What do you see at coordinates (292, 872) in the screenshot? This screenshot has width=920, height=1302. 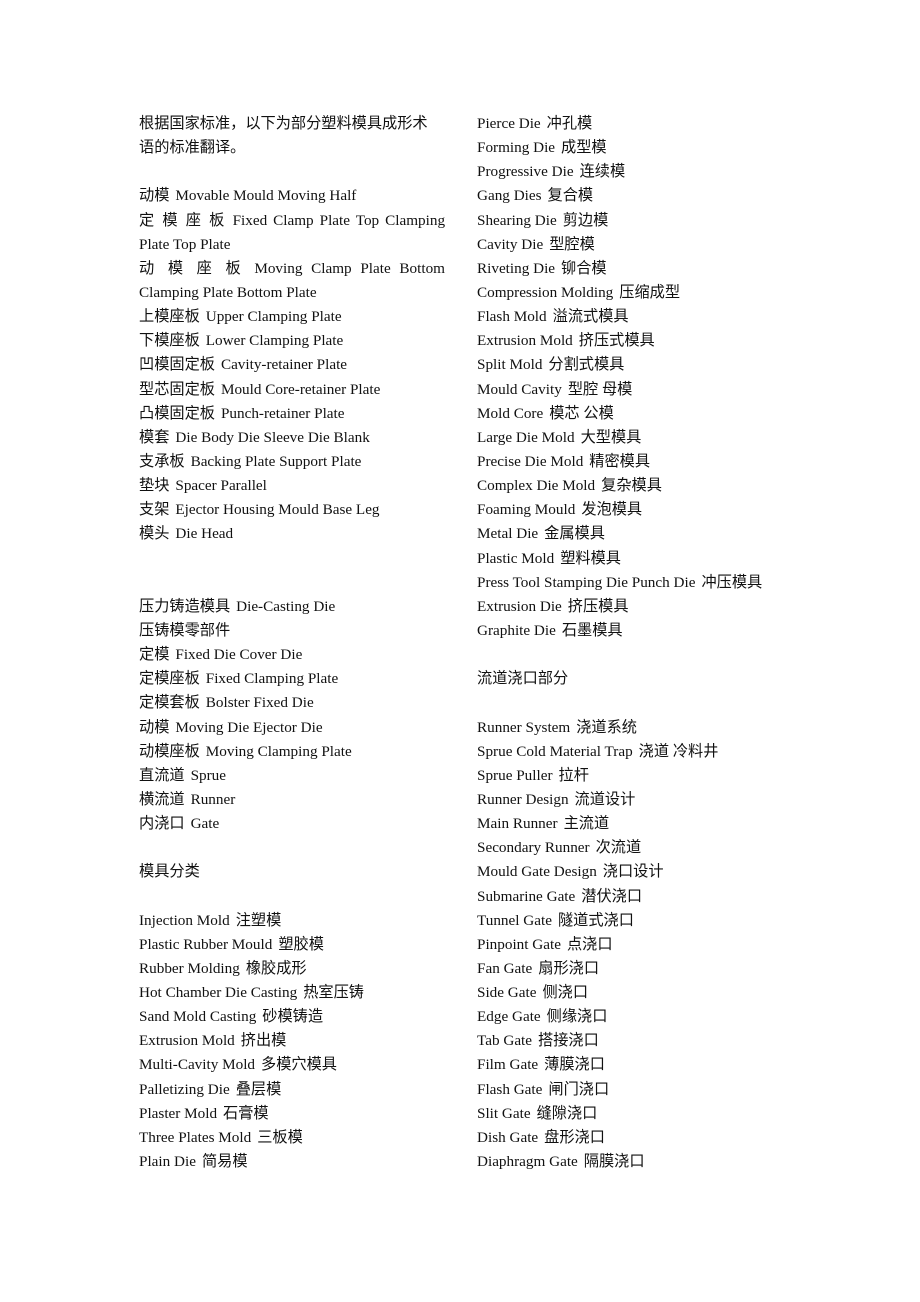 I see `text-line: 模具分类` at bounding box center [292, 872].